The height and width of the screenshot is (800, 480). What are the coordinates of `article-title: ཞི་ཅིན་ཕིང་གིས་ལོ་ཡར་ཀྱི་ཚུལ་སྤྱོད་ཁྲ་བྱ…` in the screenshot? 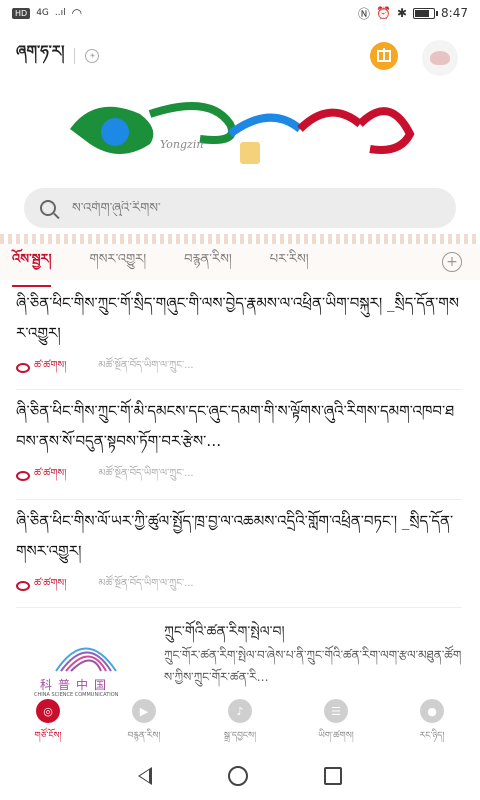 It's located at (235, 536).